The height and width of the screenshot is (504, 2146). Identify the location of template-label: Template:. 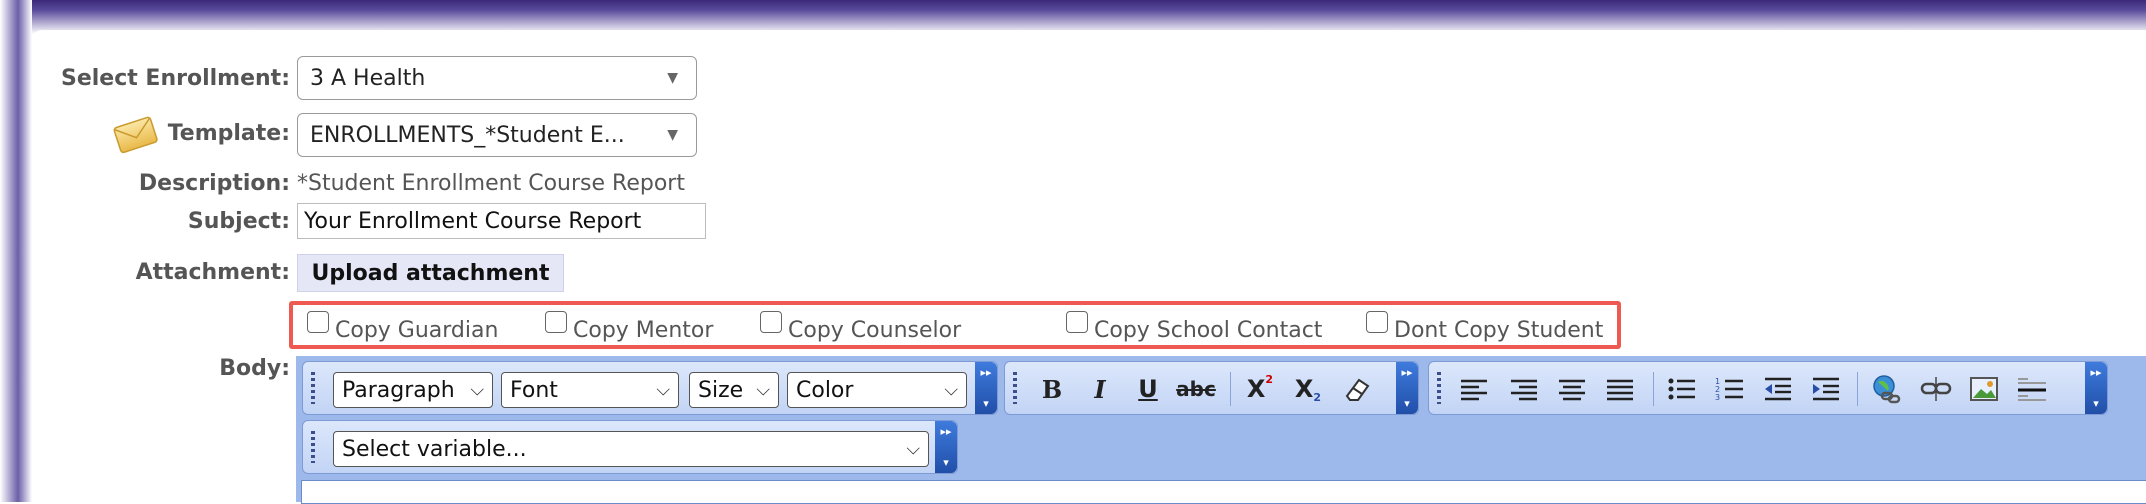
(228, 133).